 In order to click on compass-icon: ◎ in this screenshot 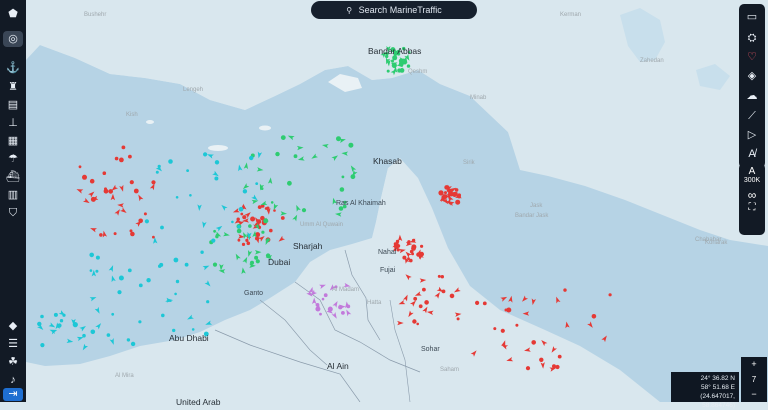, I will do `click(13, 39)`.